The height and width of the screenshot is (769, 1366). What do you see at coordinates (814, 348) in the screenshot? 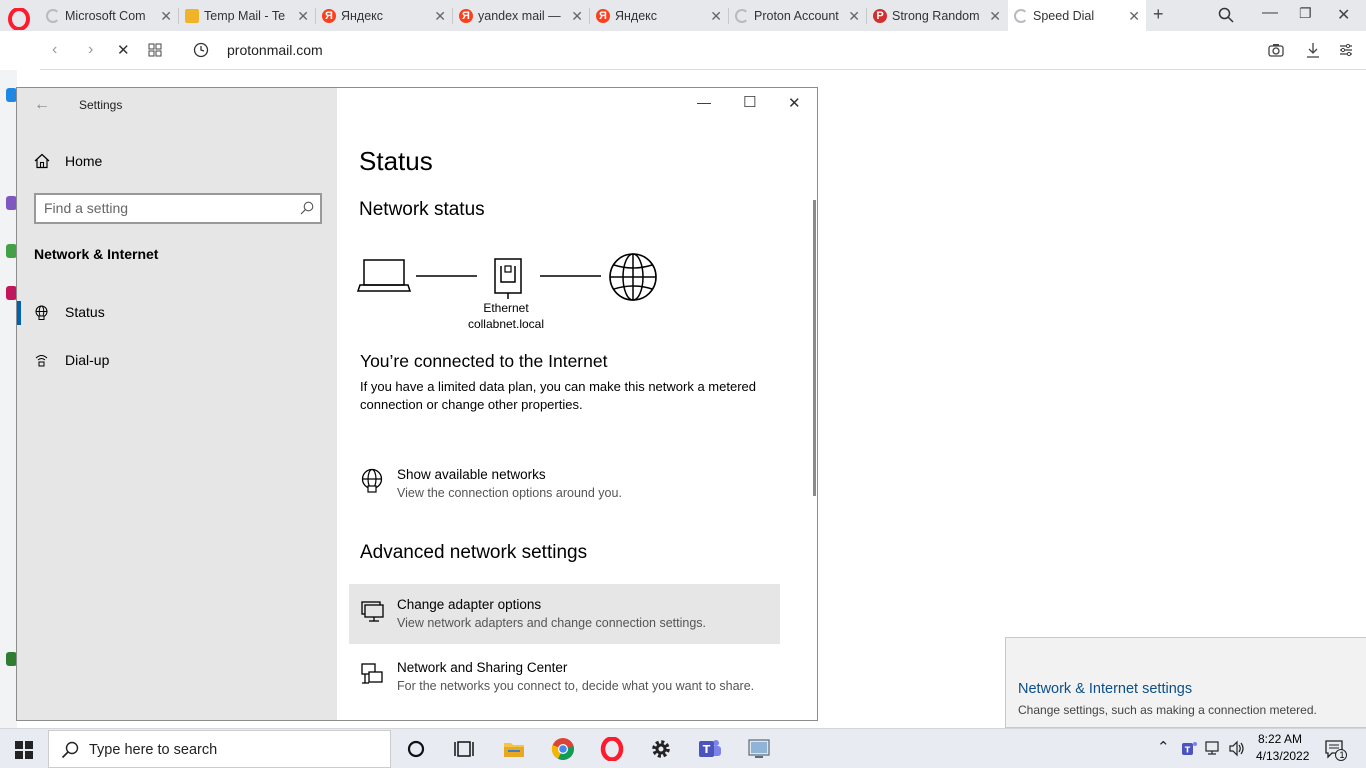
I see `scrollbar` at bounding box center [814, 348].